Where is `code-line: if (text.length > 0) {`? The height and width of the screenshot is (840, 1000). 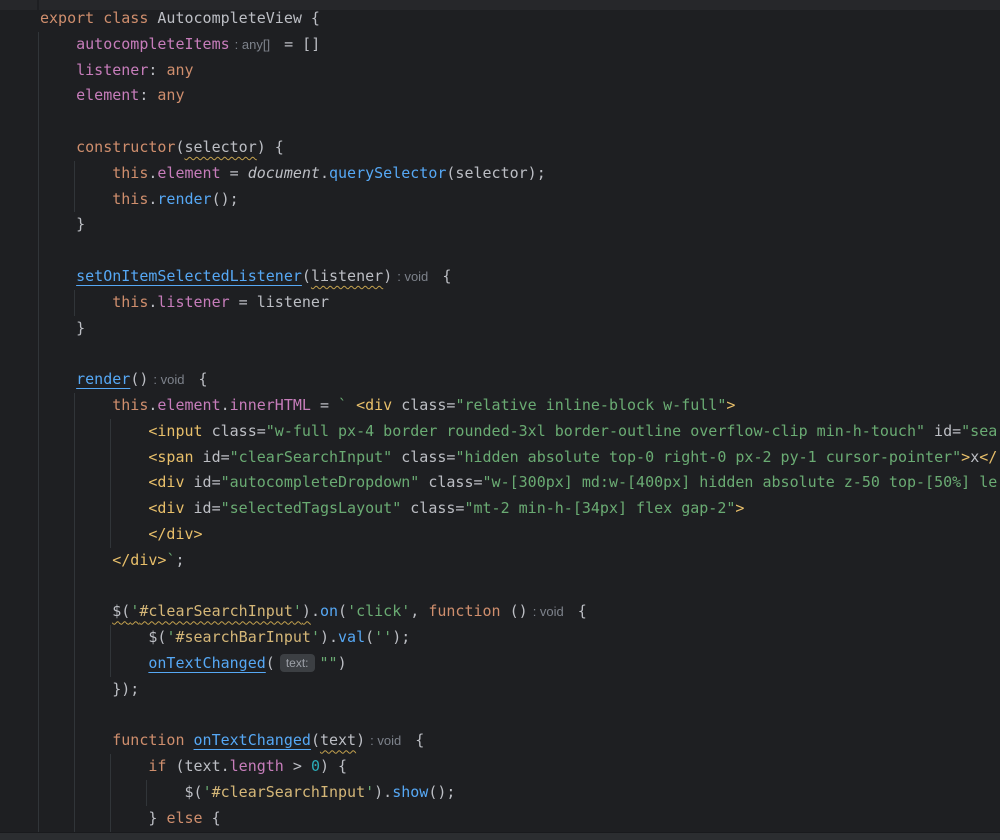
code-line: if (text.length > 0) { is located at coordinates (520, 767).